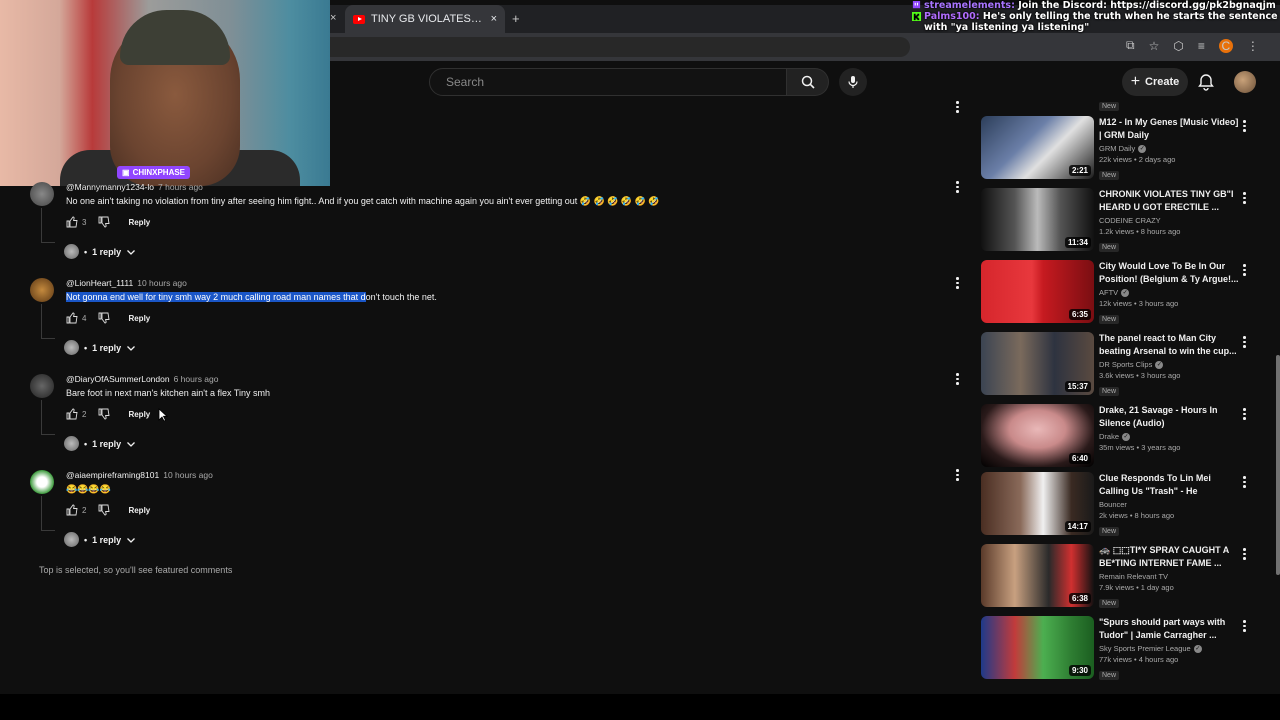 Image resolution: width=1280 pixels, height=720 pixels. I want to click on new-tab-button: +, so click(516, 18).